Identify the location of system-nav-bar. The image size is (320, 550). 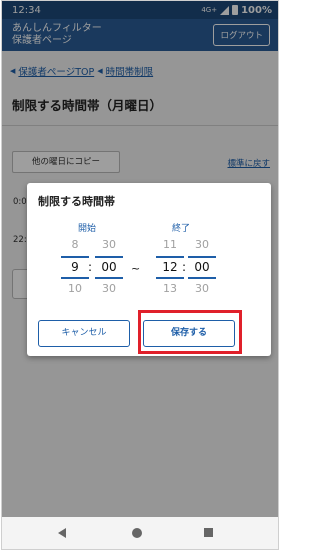
(140, 533).